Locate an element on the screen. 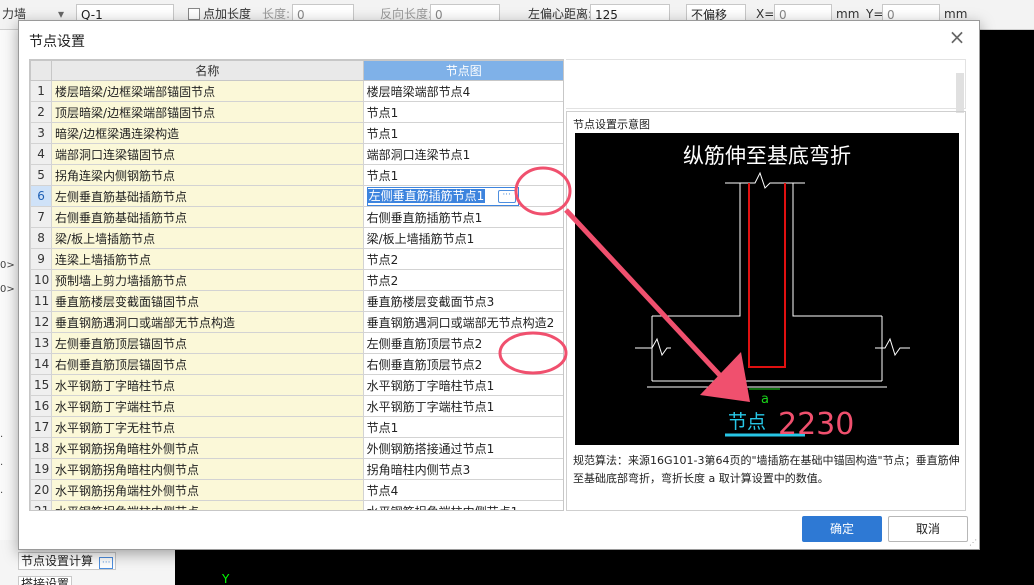 The image size is (1034, 585). row-name: 预制墙上剪力墙插筋节点 is located at coordinates (207, 280).